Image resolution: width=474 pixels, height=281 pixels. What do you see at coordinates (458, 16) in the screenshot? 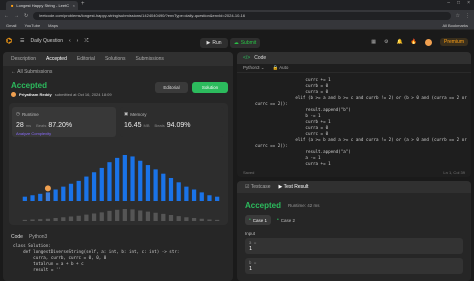
I see `star-icon: ☆` at bounding box center [458, 16].